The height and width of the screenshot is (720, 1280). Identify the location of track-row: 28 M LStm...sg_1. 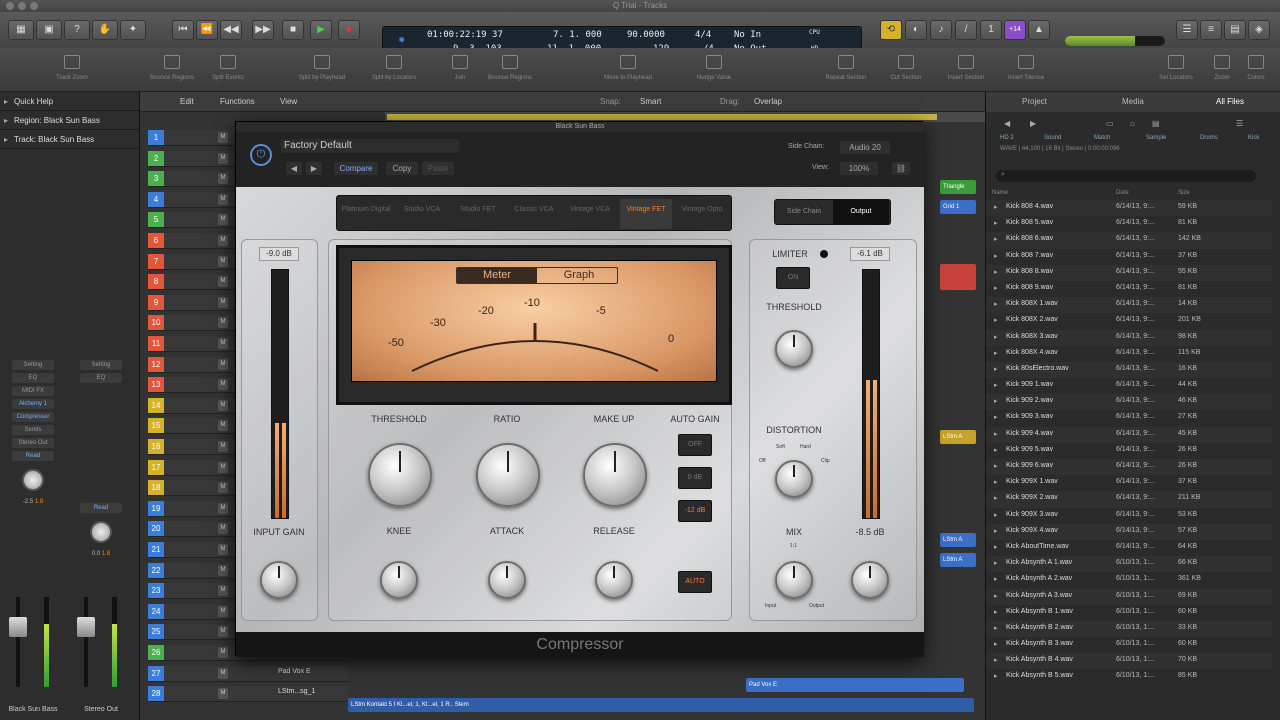
(248, 694).